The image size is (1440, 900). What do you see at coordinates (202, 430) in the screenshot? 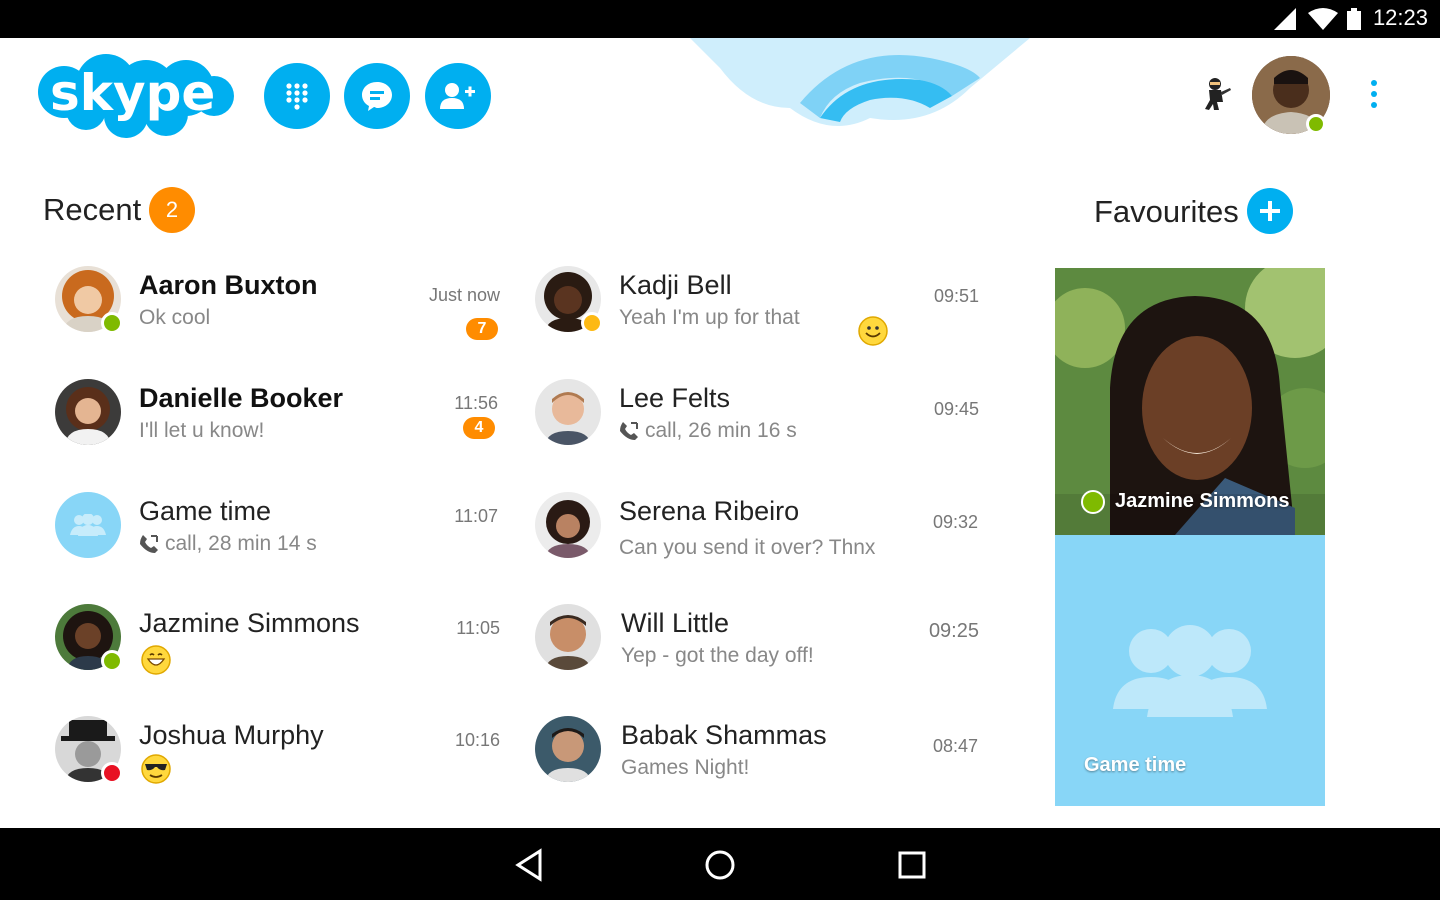
I see `last-message: I'll let u know!` at bounding box center [202, 430].